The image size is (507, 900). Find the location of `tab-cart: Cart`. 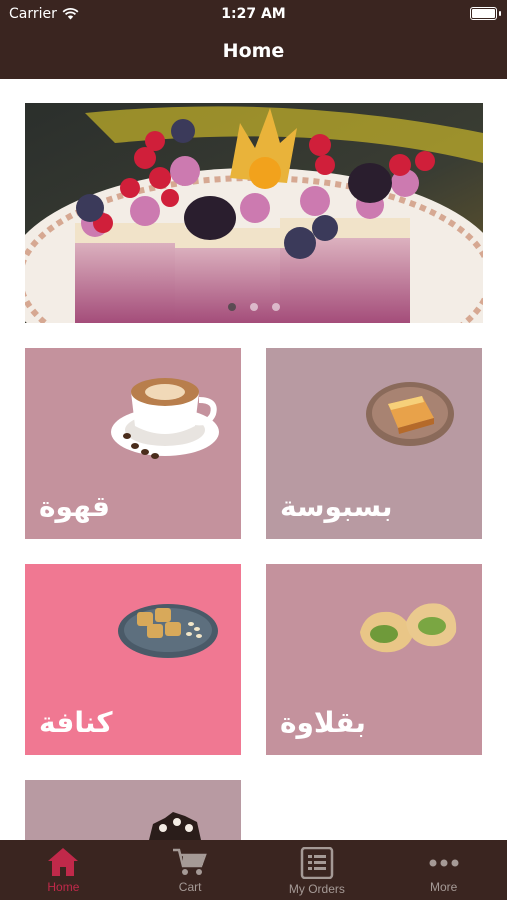

tab-cart: Cart is located at coordinates (190, 870).